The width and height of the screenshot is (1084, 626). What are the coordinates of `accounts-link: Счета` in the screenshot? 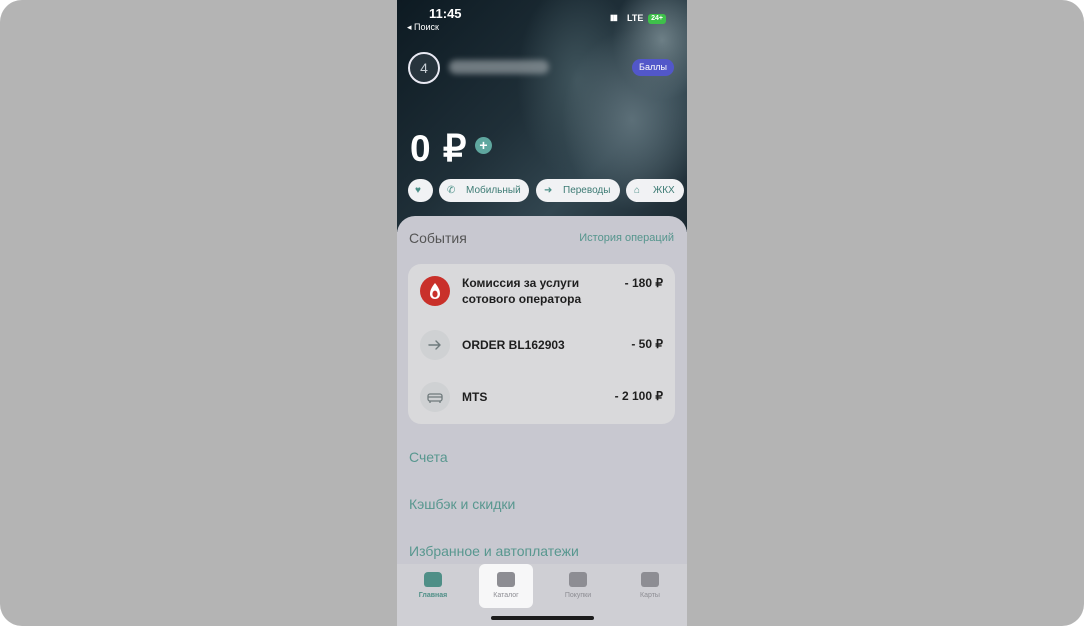 It's located at (428, 457).